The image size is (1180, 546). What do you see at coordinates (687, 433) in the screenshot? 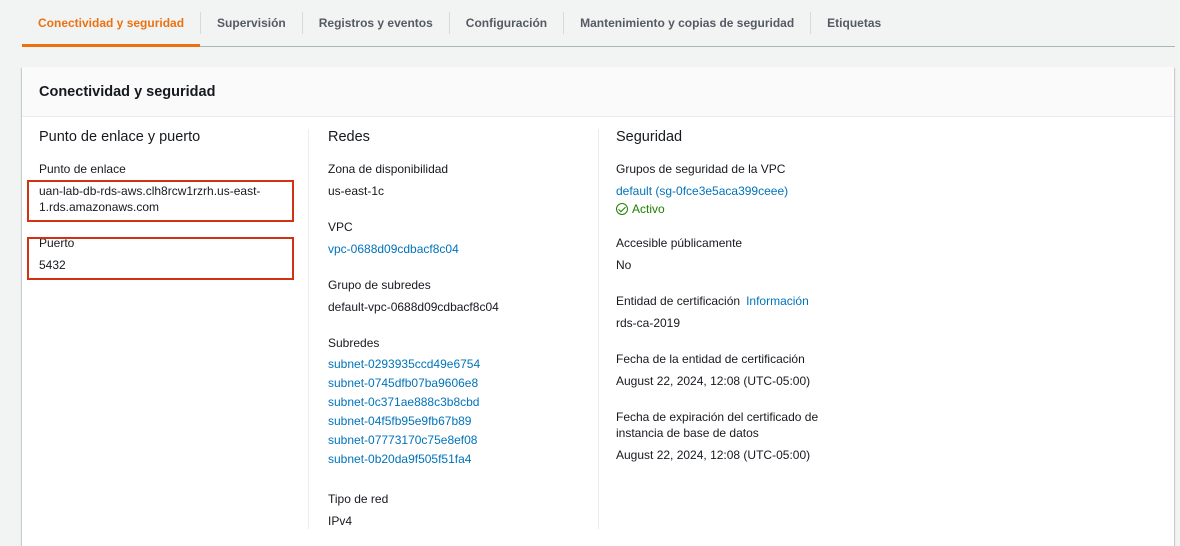
I see `cert-expiration-label-line2: instancia de base de datos` at bounding box center [687, 433].